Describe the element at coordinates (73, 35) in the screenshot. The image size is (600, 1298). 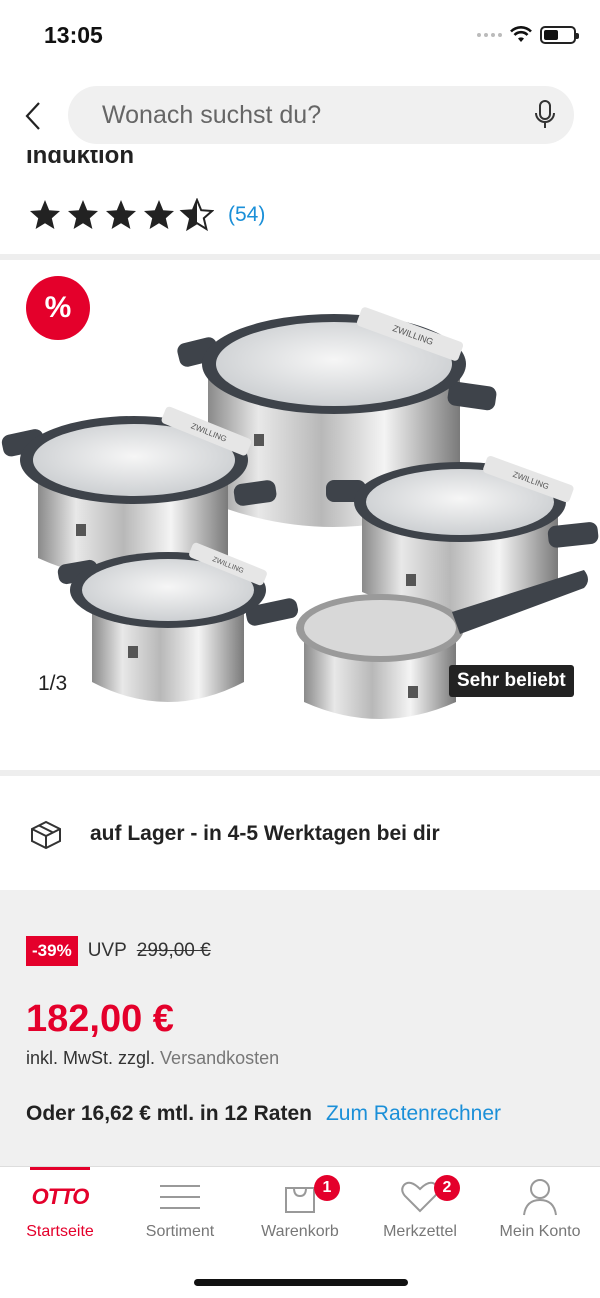
I see `status-time: 13:05` at that location.